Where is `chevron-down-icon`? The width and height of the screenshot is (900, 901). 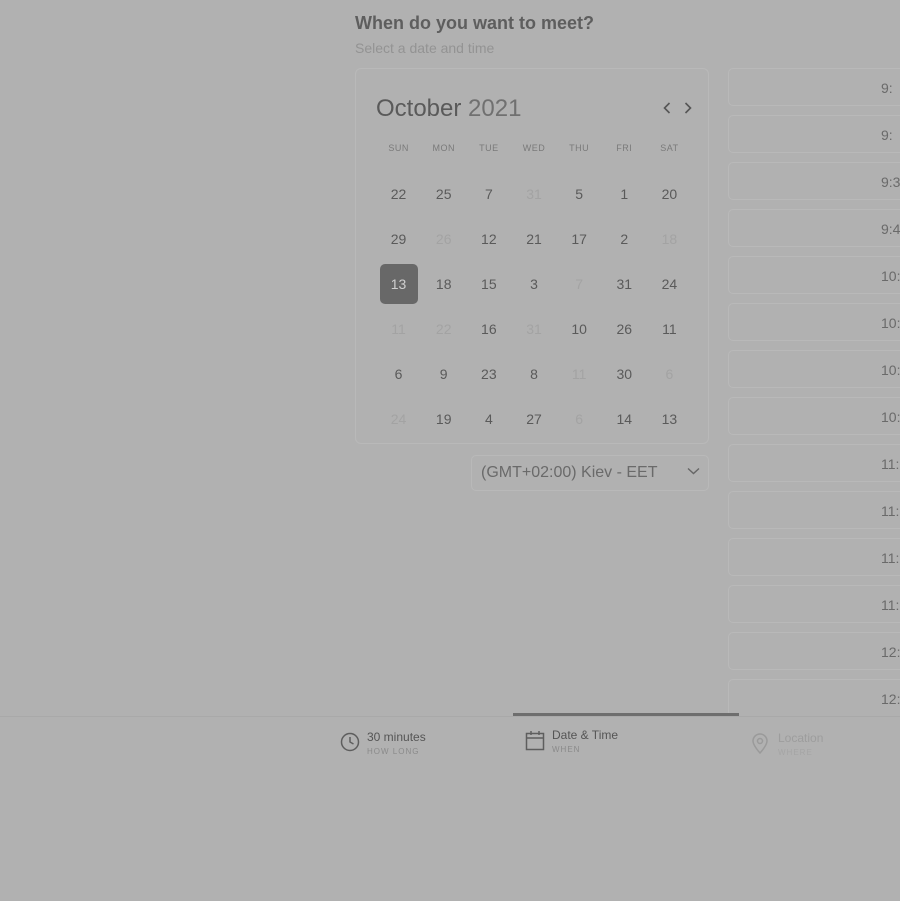
chevron-down-icon is located at coordinates (693, 471).